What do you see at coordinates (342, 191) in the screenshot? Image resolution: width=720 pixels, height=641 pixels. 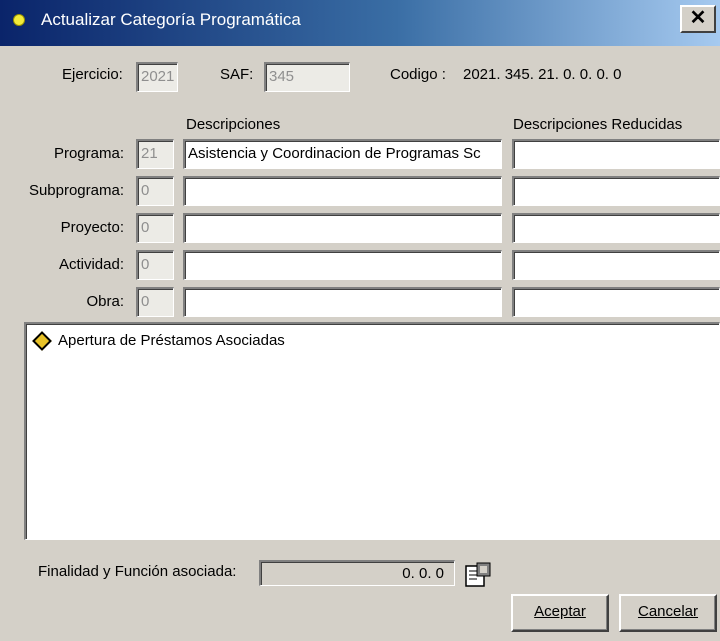 I see `subprograma-descripcion-field` at bounding box center [342, 191].